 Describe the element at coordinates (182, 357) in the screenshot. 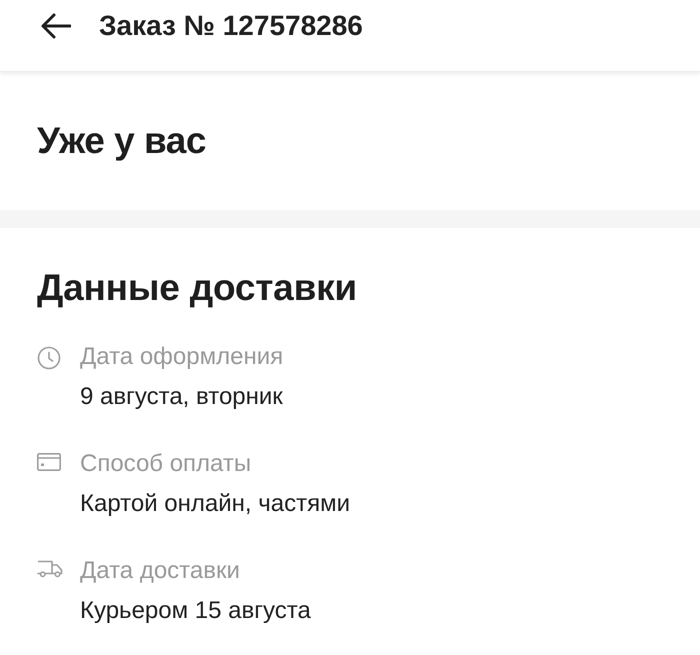

I see `field-label: Дата оформления` at that location.